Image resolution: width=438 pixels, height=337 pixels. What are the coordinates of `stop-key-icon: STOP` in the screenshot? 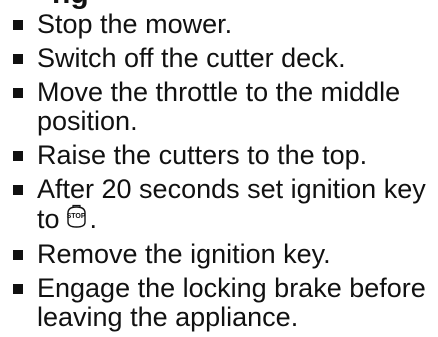 It's located at (76, 217).